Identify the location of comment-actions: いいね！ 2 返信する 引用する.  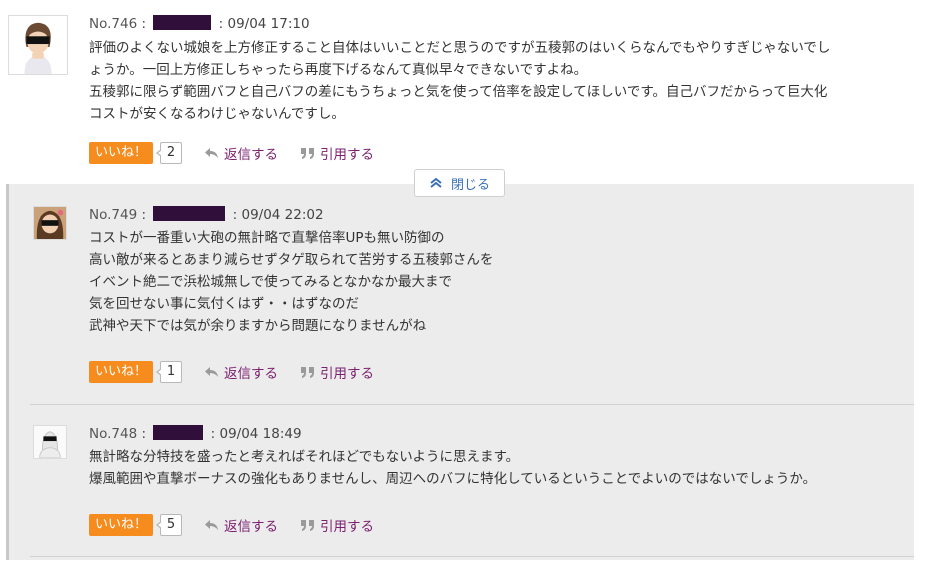
(231, 153).